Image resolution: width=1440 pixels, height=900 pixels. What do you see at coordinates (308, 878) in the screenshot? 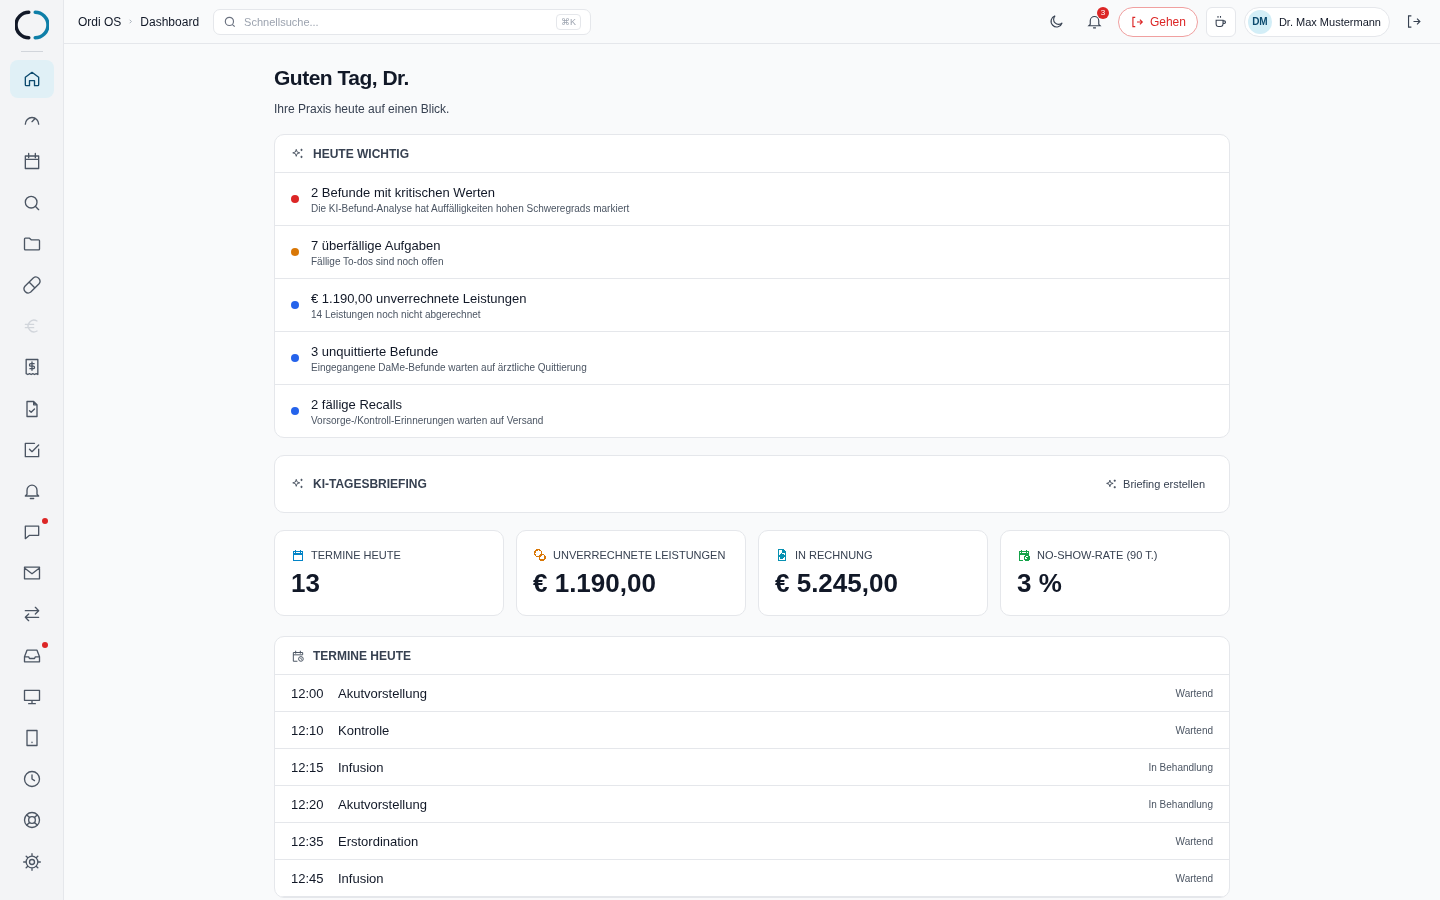
I see `appointment-time: 12:45` at bounding box center [308, 878].